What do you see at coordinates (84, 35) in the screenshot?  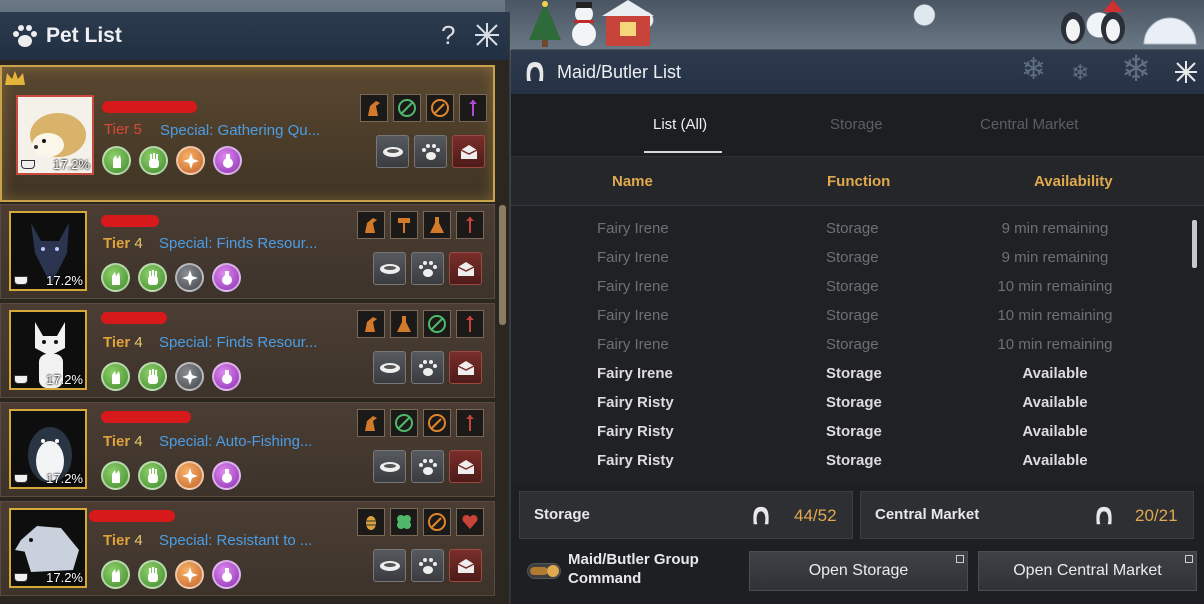 I see `pet-list-title: Pet List` at bounding box center [84, 35].